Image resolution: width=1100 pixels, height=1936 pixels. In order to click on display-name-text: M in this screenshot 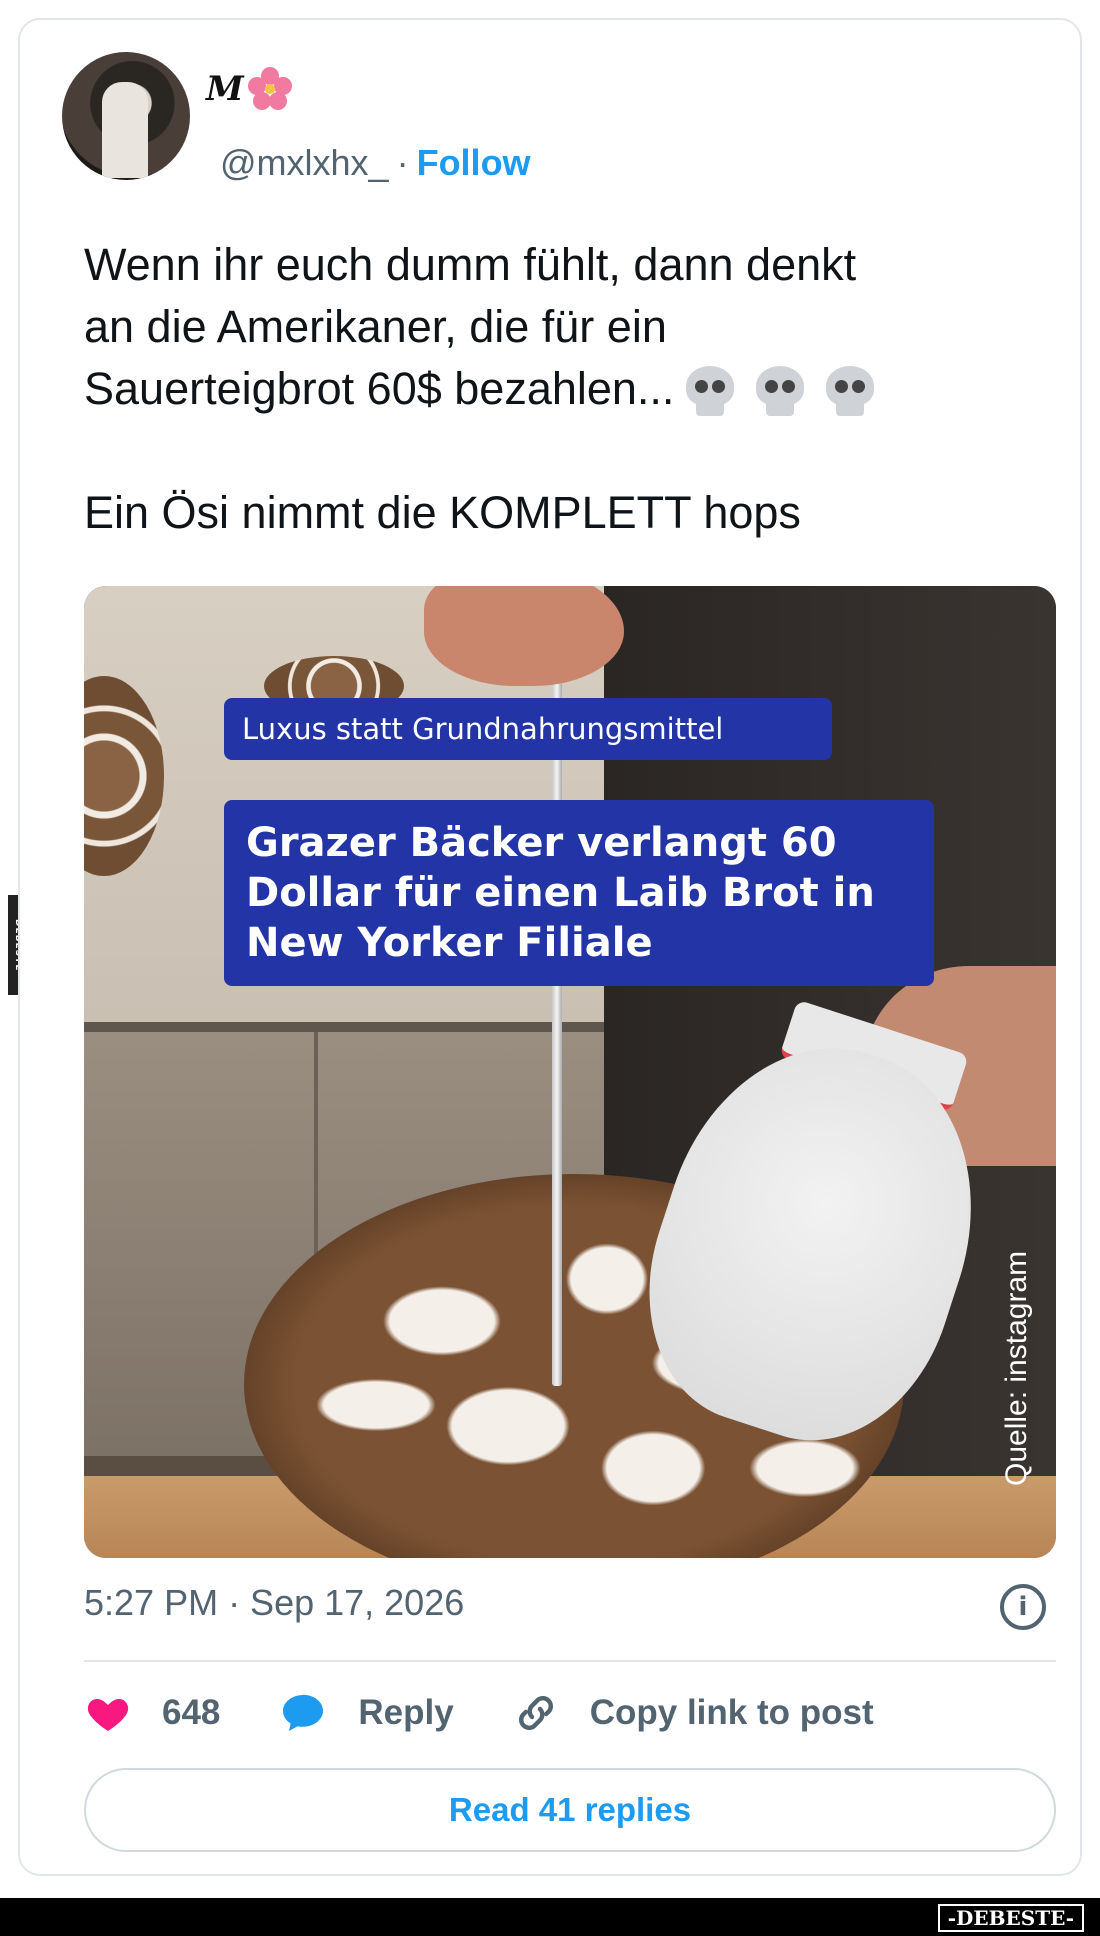, I will do `click(225, 89)`.